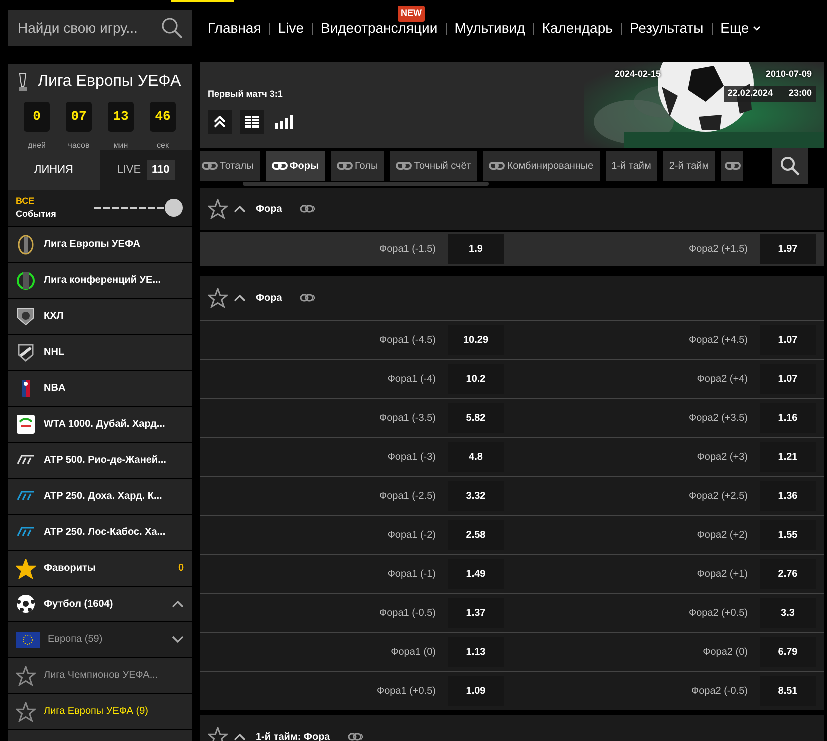 This screenshot has height=741, width=827. I want to click on odds-button: 1.55, so click(788, 535).